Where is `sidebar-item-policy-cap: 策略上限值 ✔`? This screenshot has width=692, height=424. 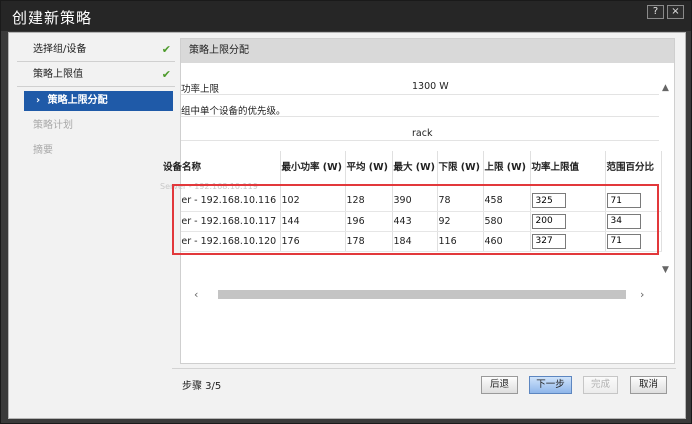 sidebar-item-policy-cap: 策略上限值 ✔ is located at coordinates (96, 75).